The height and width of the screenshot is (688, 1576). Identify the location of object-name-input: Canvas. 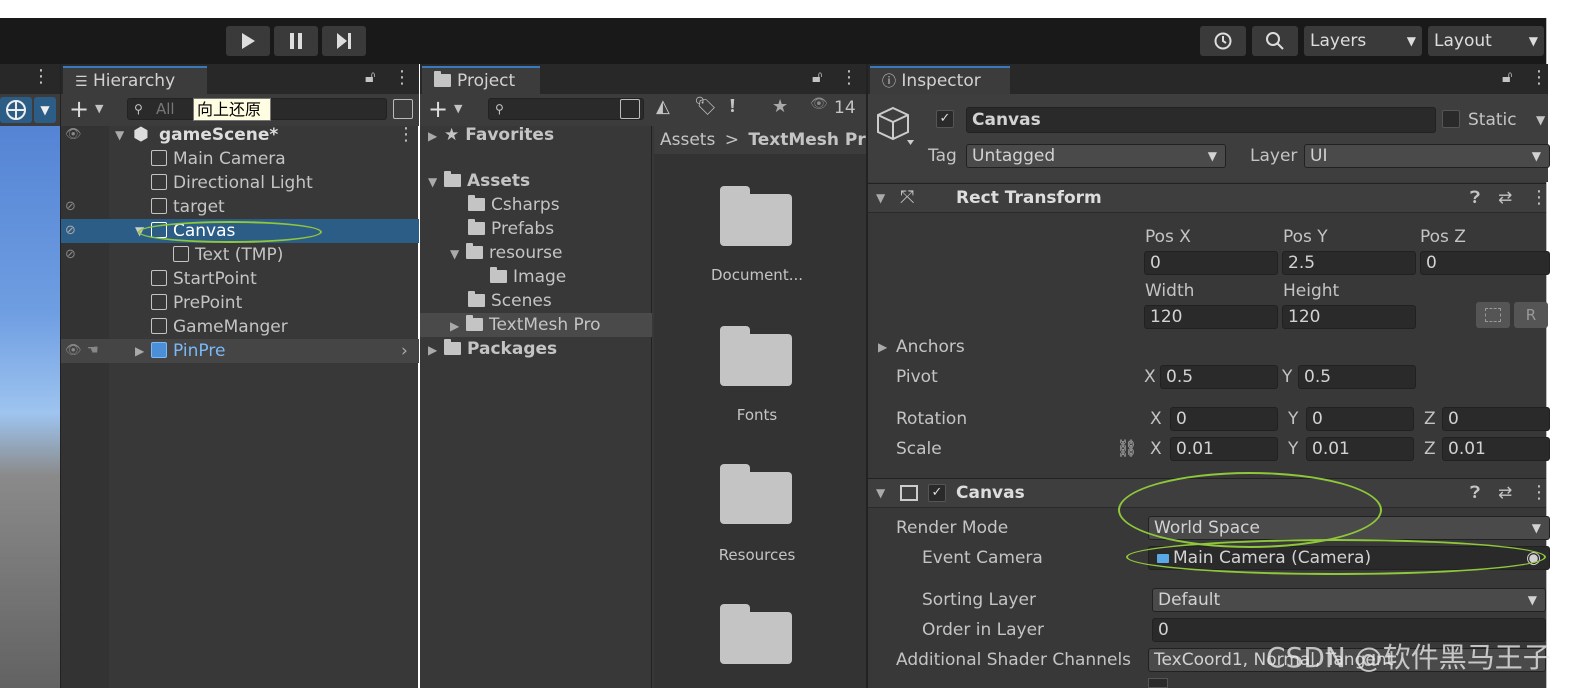
(1201, 120).